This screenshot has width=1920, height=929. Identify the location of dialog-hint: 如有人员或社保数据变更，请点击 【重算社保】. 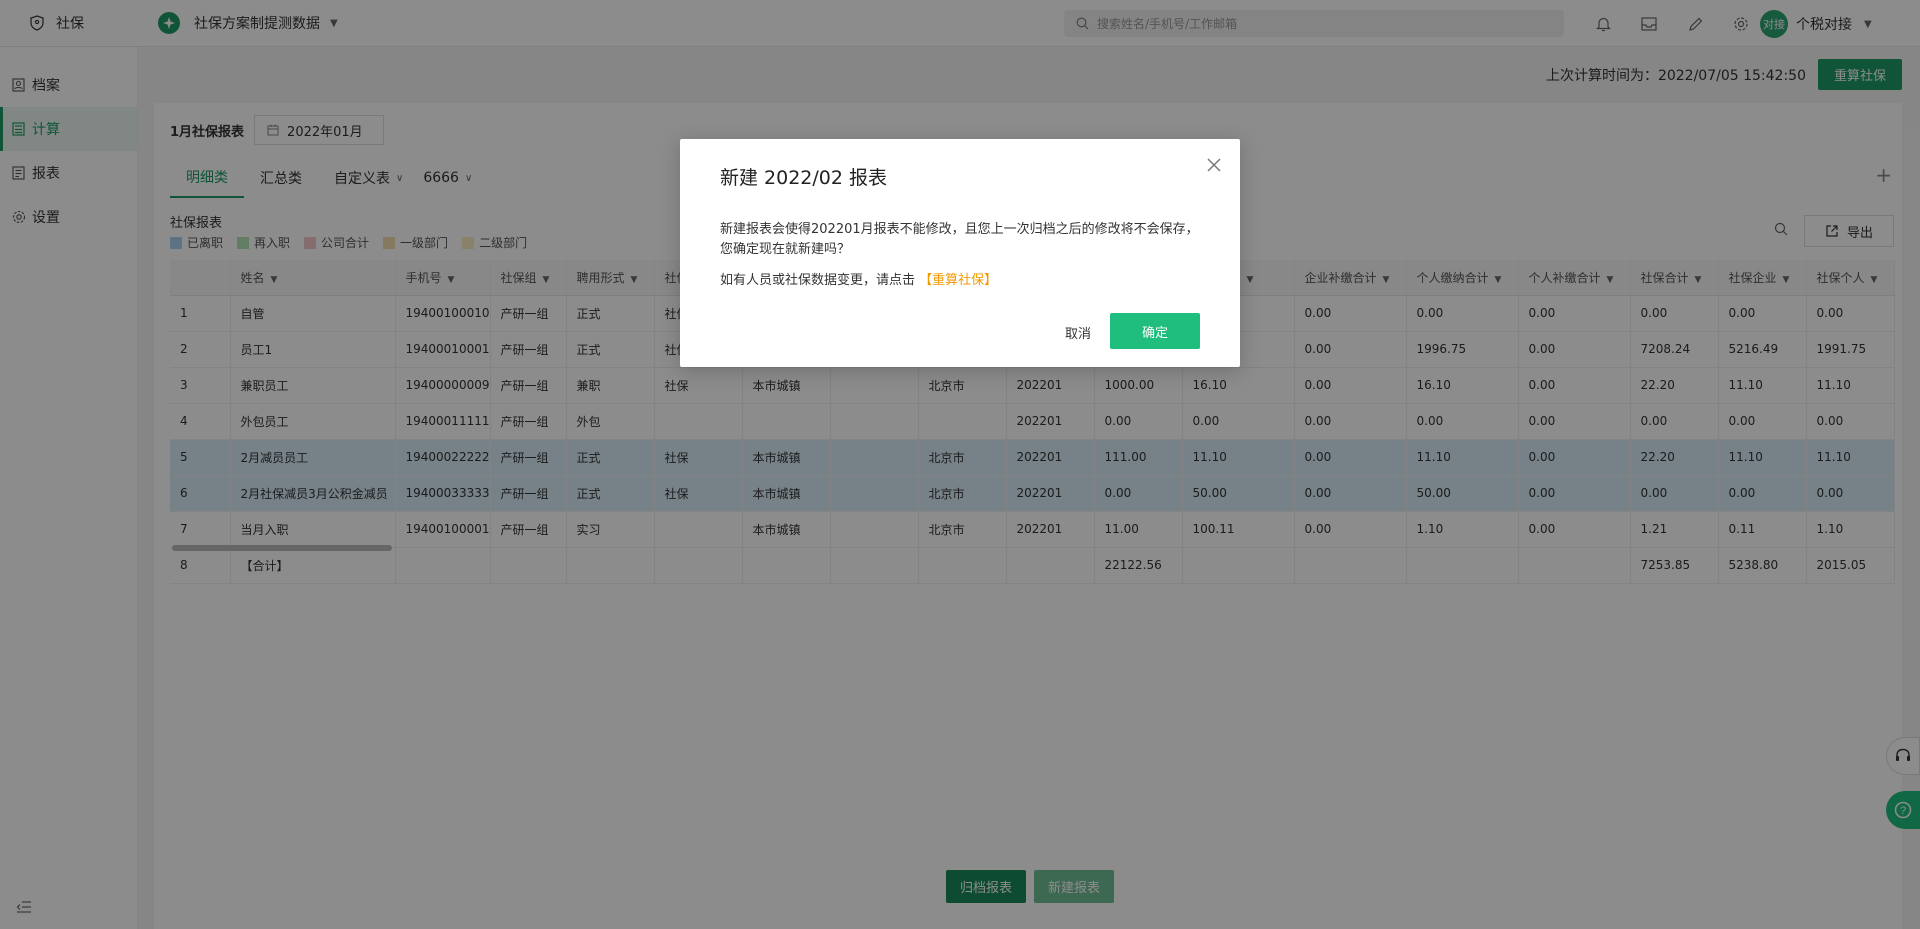
(858, 278).